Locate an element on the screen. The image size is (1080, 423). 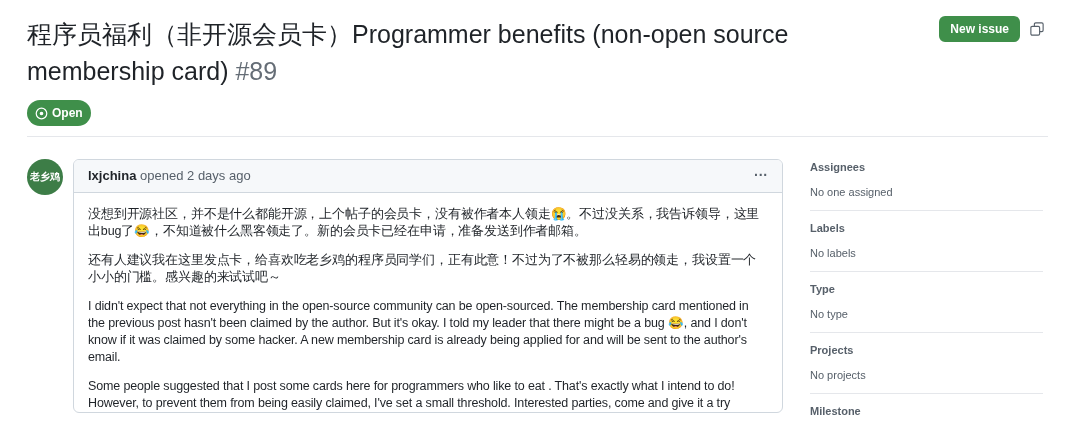
sidebar-heading: Labels is located at coordinates (926, 227).